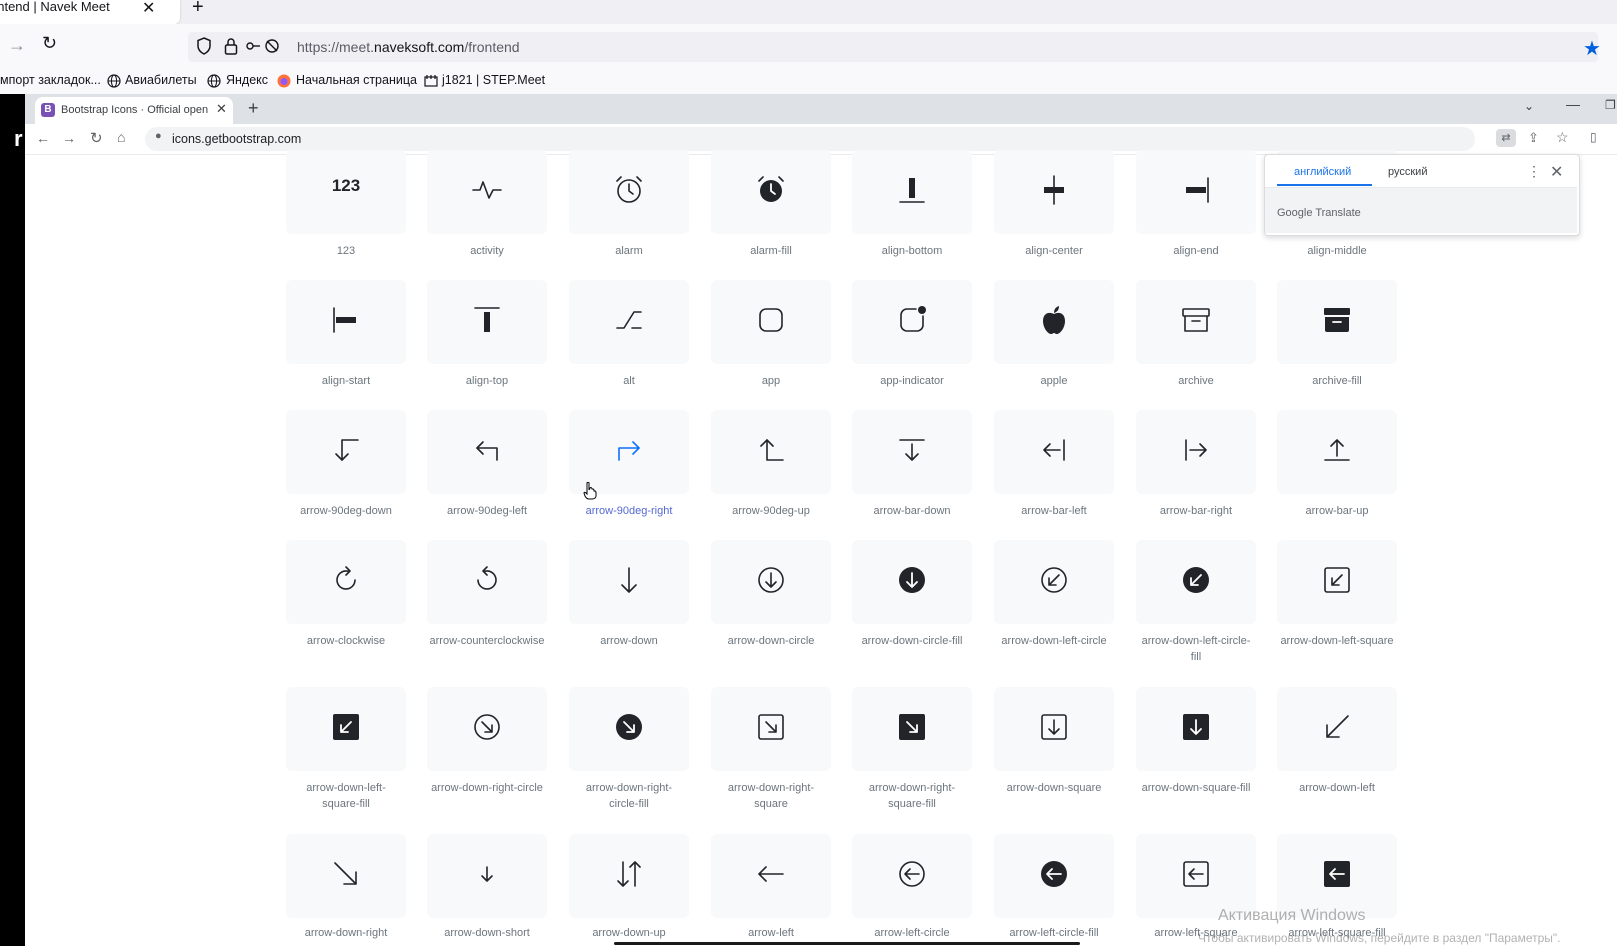 The width and height of the screenshot is (1617, 946). What do you see at coordinates (487, 192) in the screenshot?
I see `icon-tile-activity` at bounding box center [487, 192].